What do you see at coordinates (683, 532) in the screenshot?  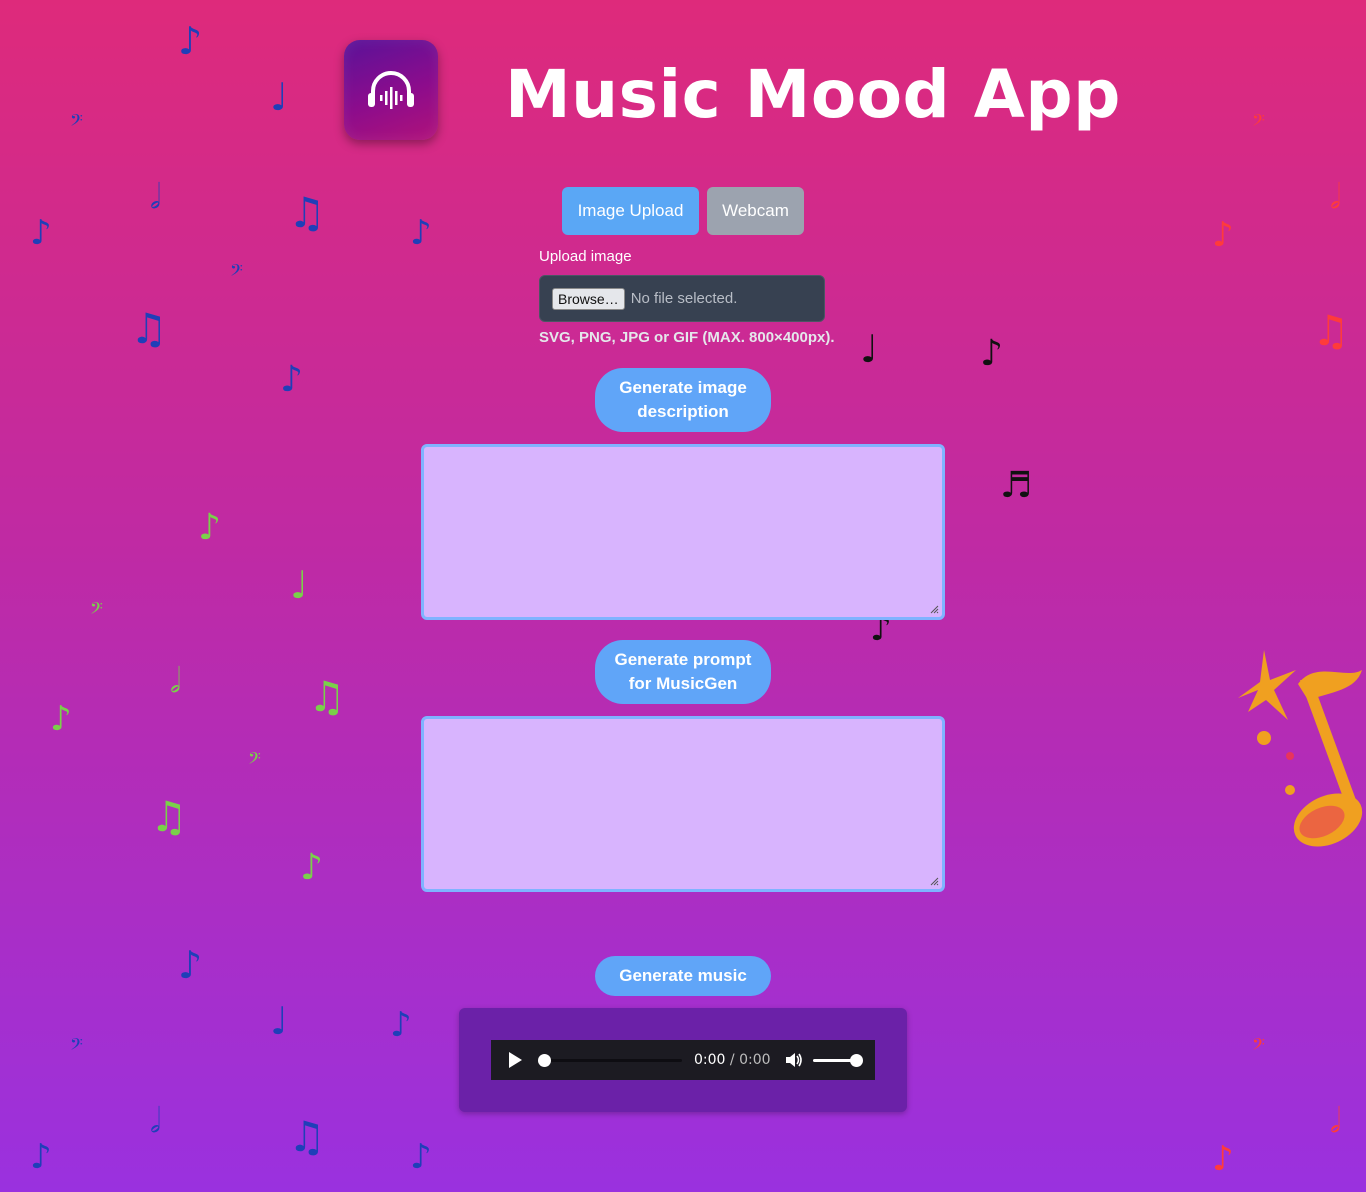 I see `image-description-textarea` at bounding box center [683, 532].